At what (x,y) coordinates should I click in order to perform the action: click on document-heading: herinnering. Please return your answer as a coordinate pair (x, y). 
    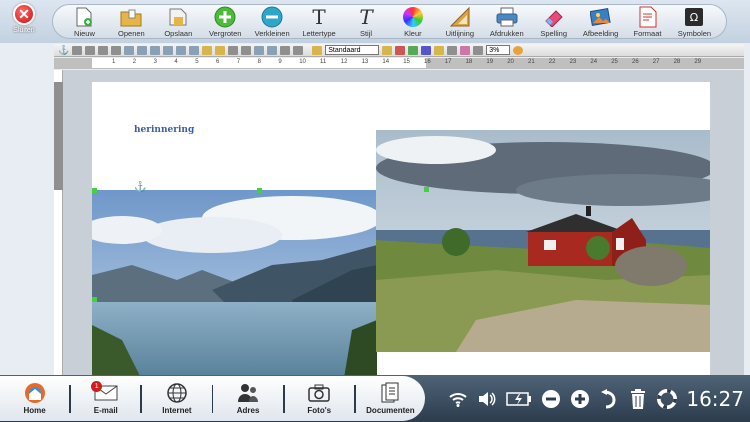
    Looking at the image, I should click on (164, 130).